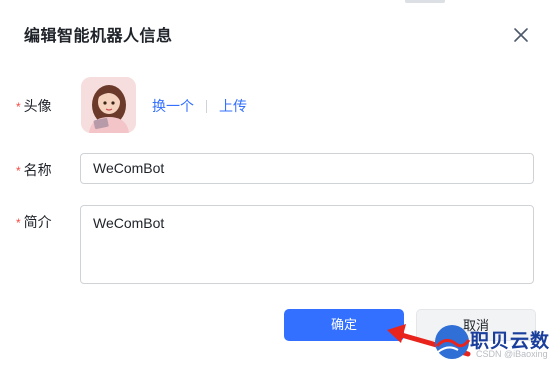 Image resolution: width=560 pixels, height=365 pixels. What do you see at coordinates (496, 343) in the screenshot?
I see `watermark: 职贝云数 CSDN @iBaoxing` at bounding box center [496, 343].